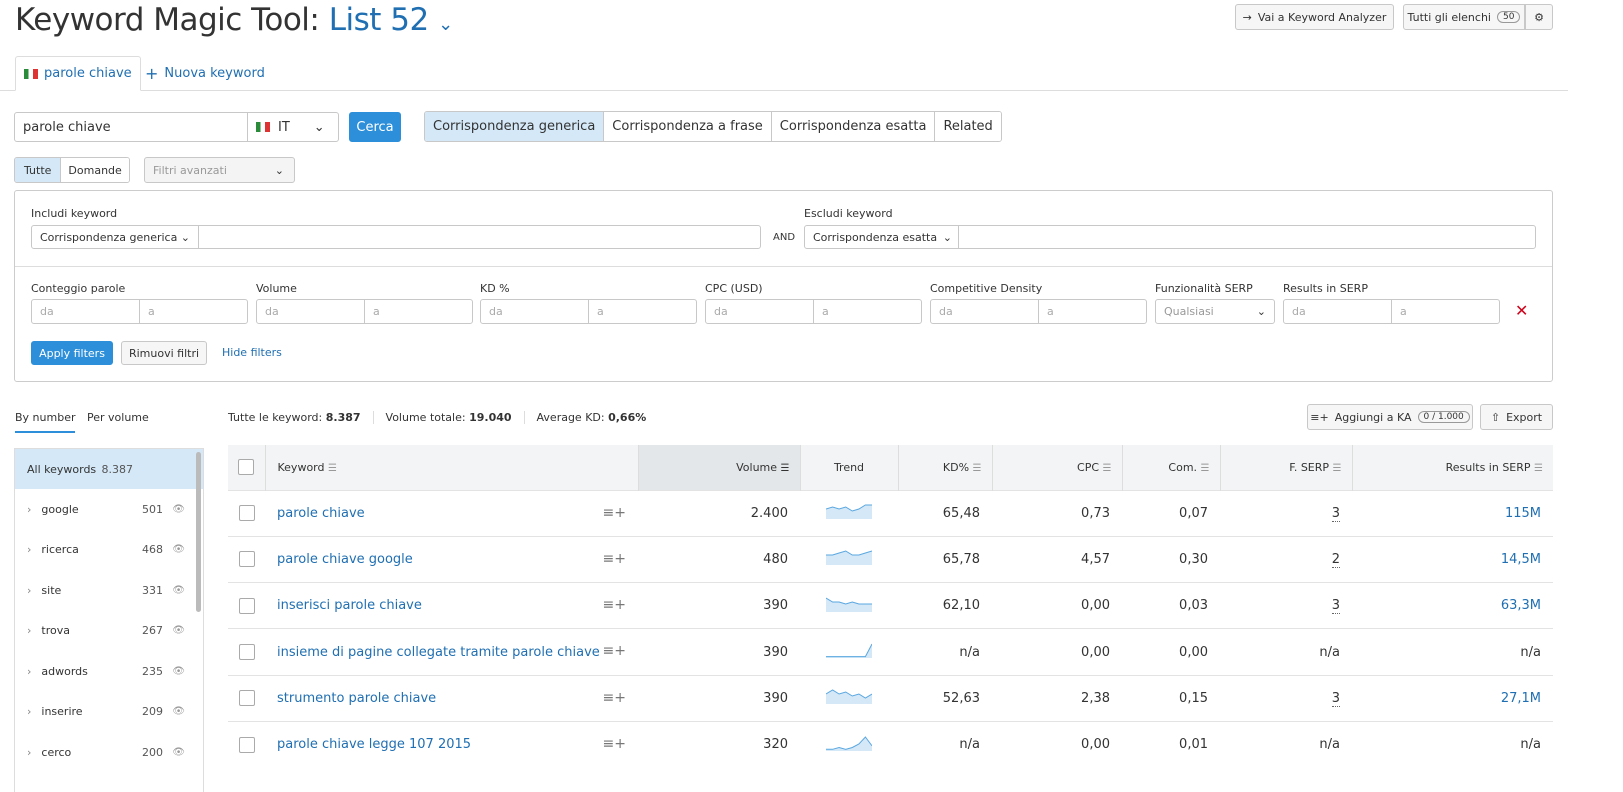 This screenshot has width=1623, height=792. What do you see at coordinates (1057, 559) in the screenshot?
I see `cpc-cell: 4,57` at bounding box center [1057, 559].